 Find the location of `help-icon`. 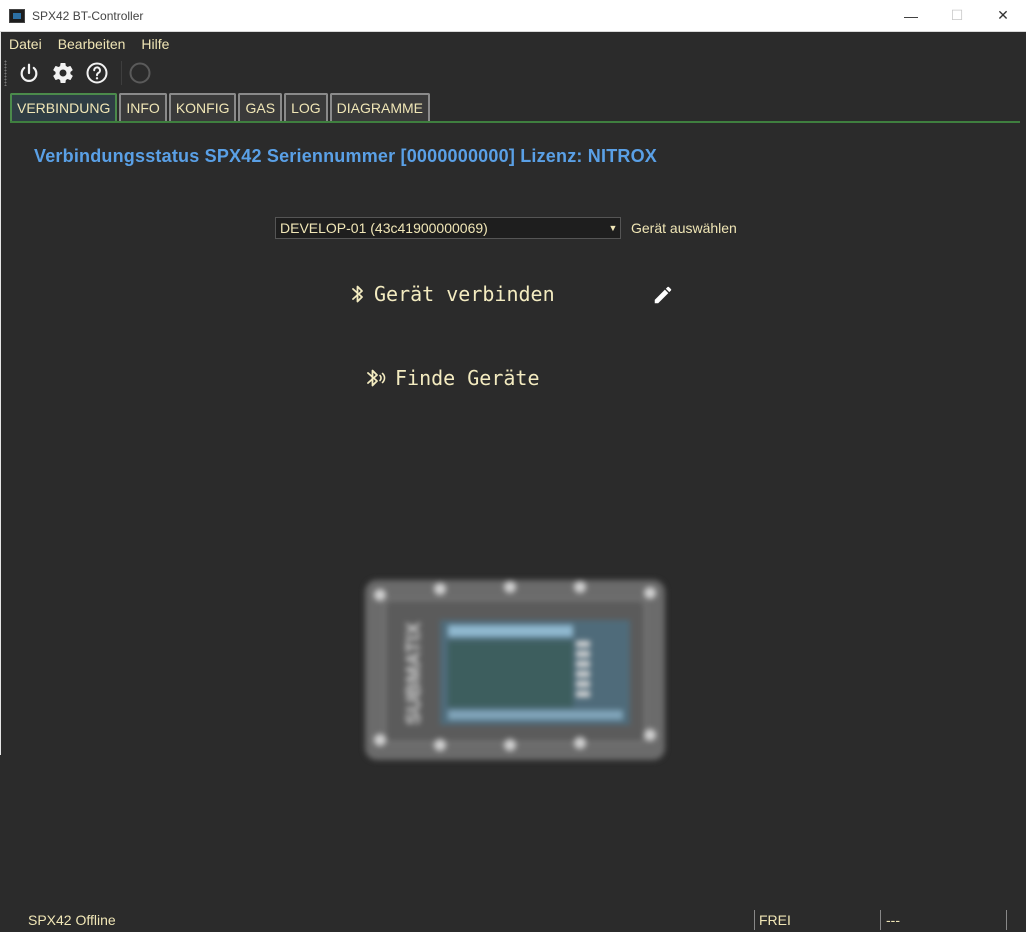

help-icon is located at coordinates (97, 73).